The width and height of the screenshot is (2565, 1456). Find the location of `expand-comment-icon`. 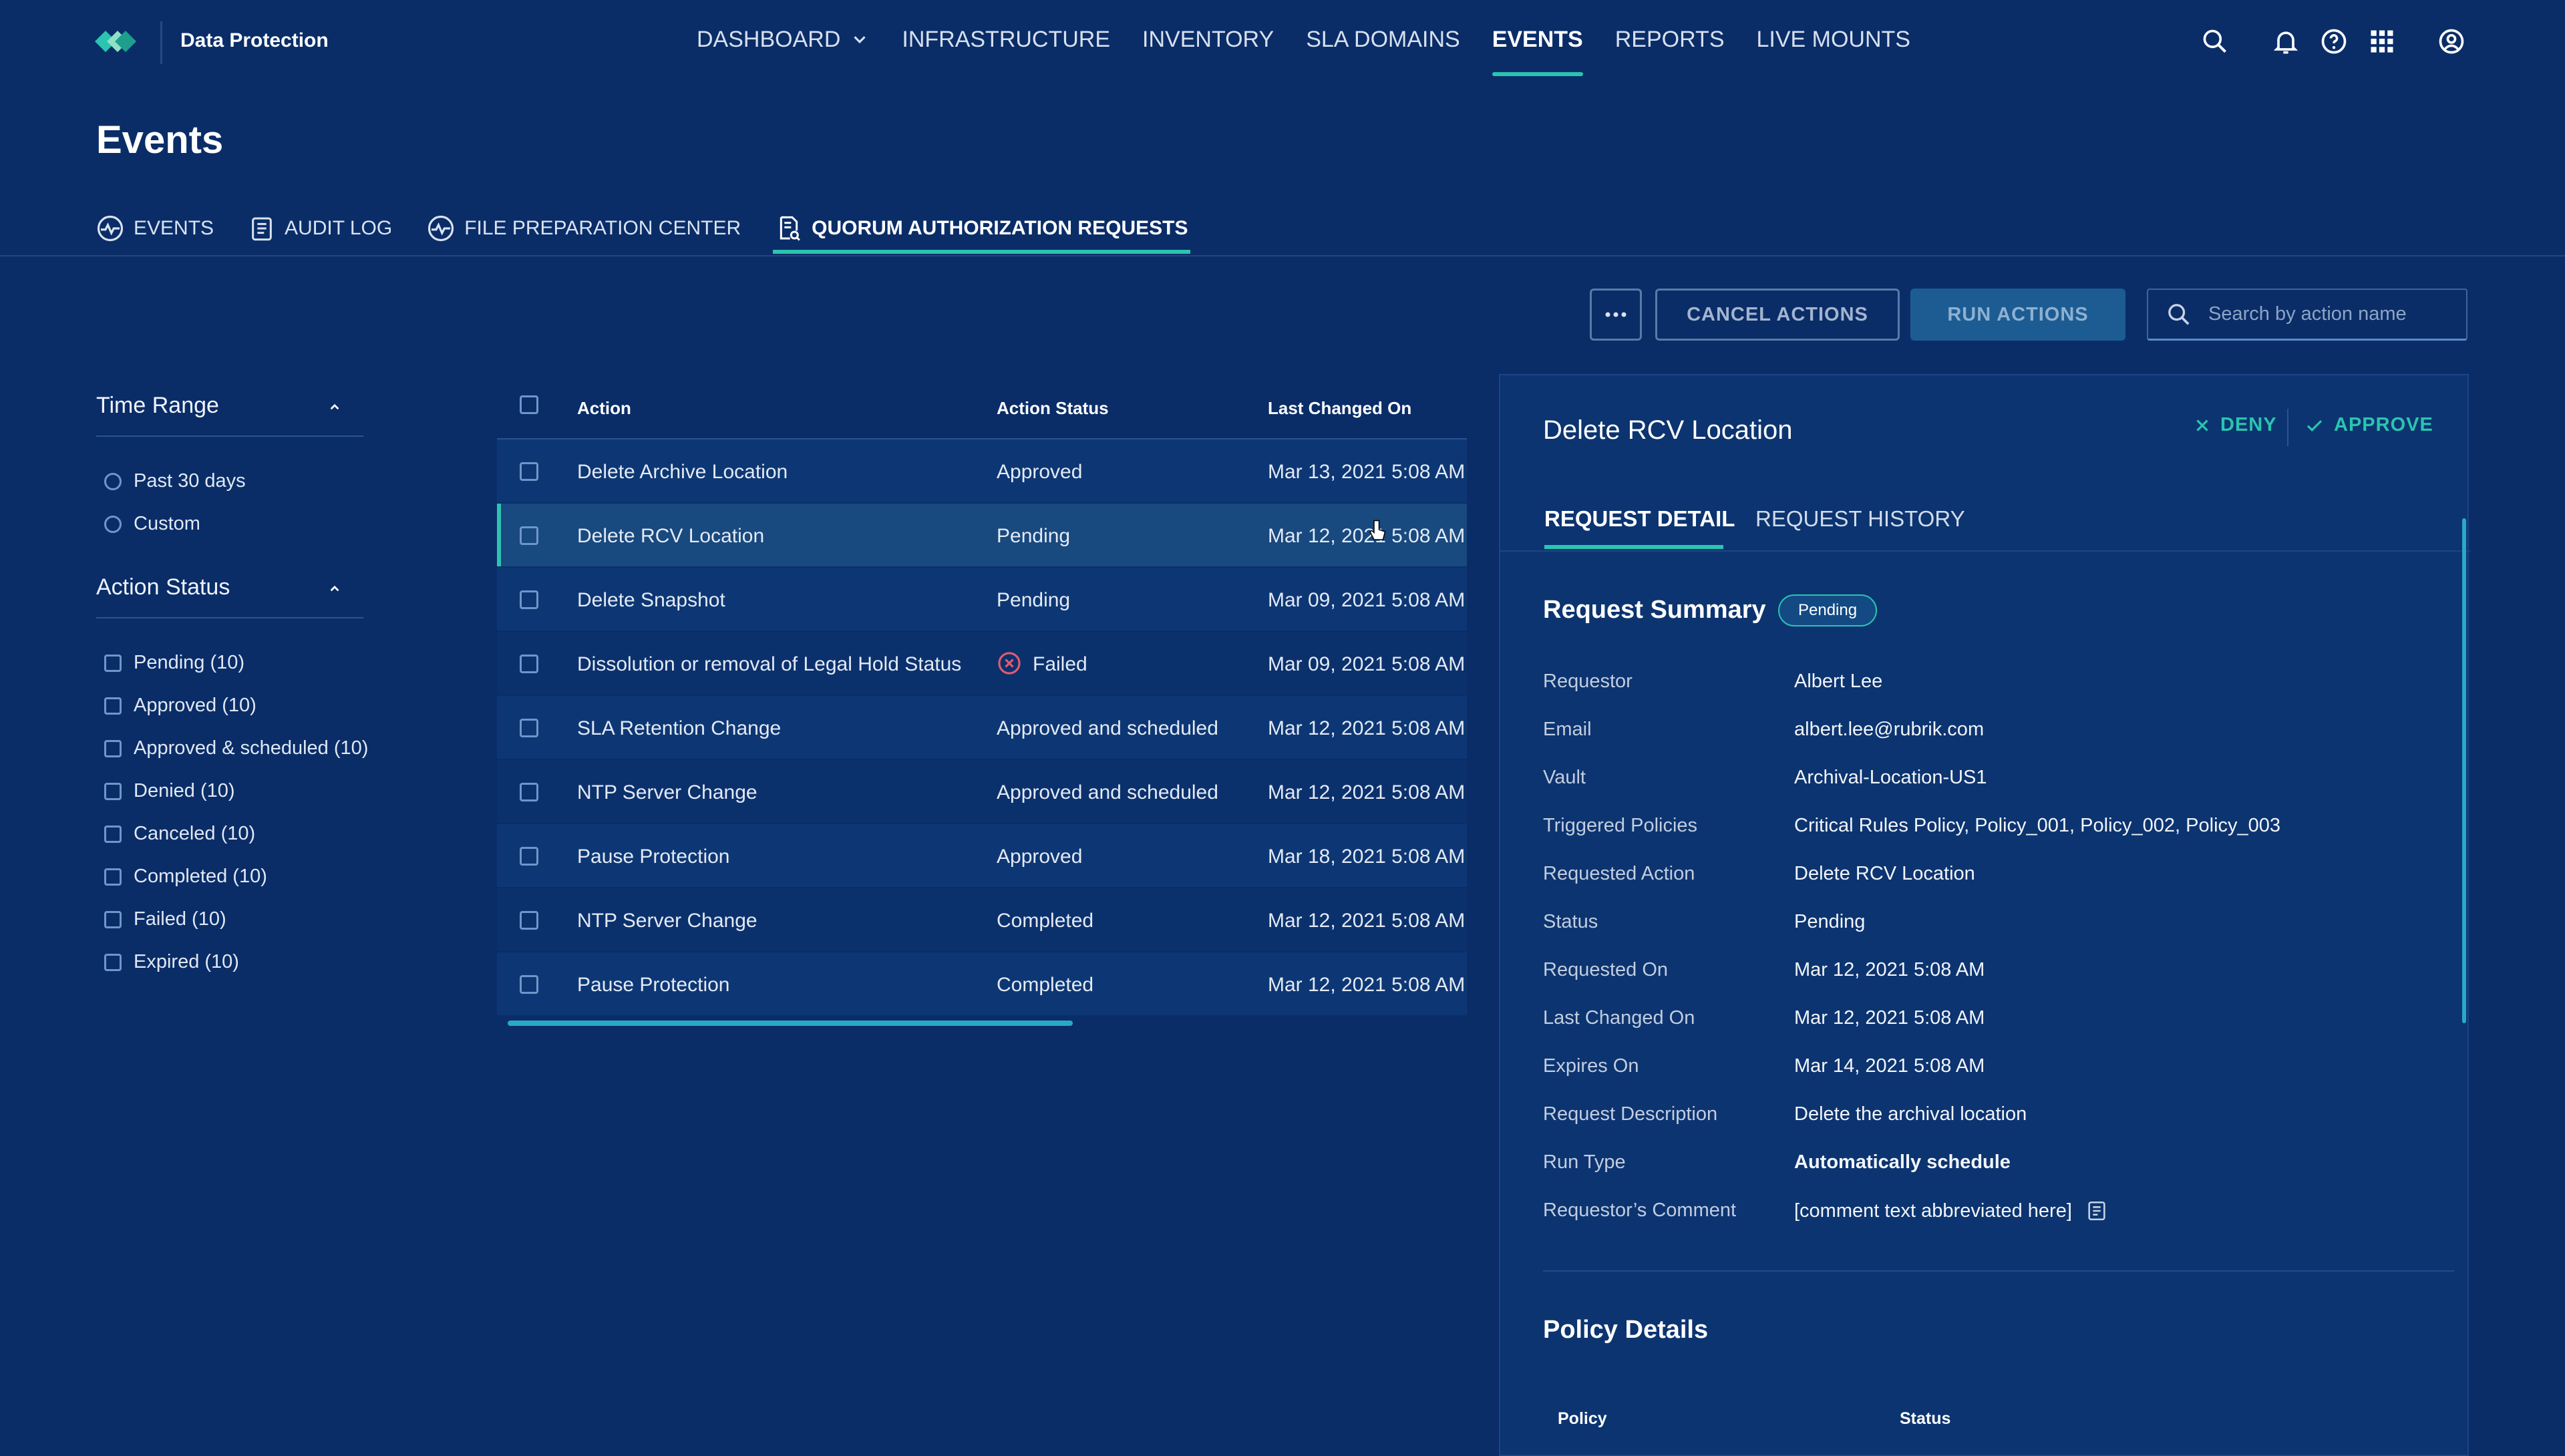

expand-comment-icon is located at coordinates (2096, 1211).